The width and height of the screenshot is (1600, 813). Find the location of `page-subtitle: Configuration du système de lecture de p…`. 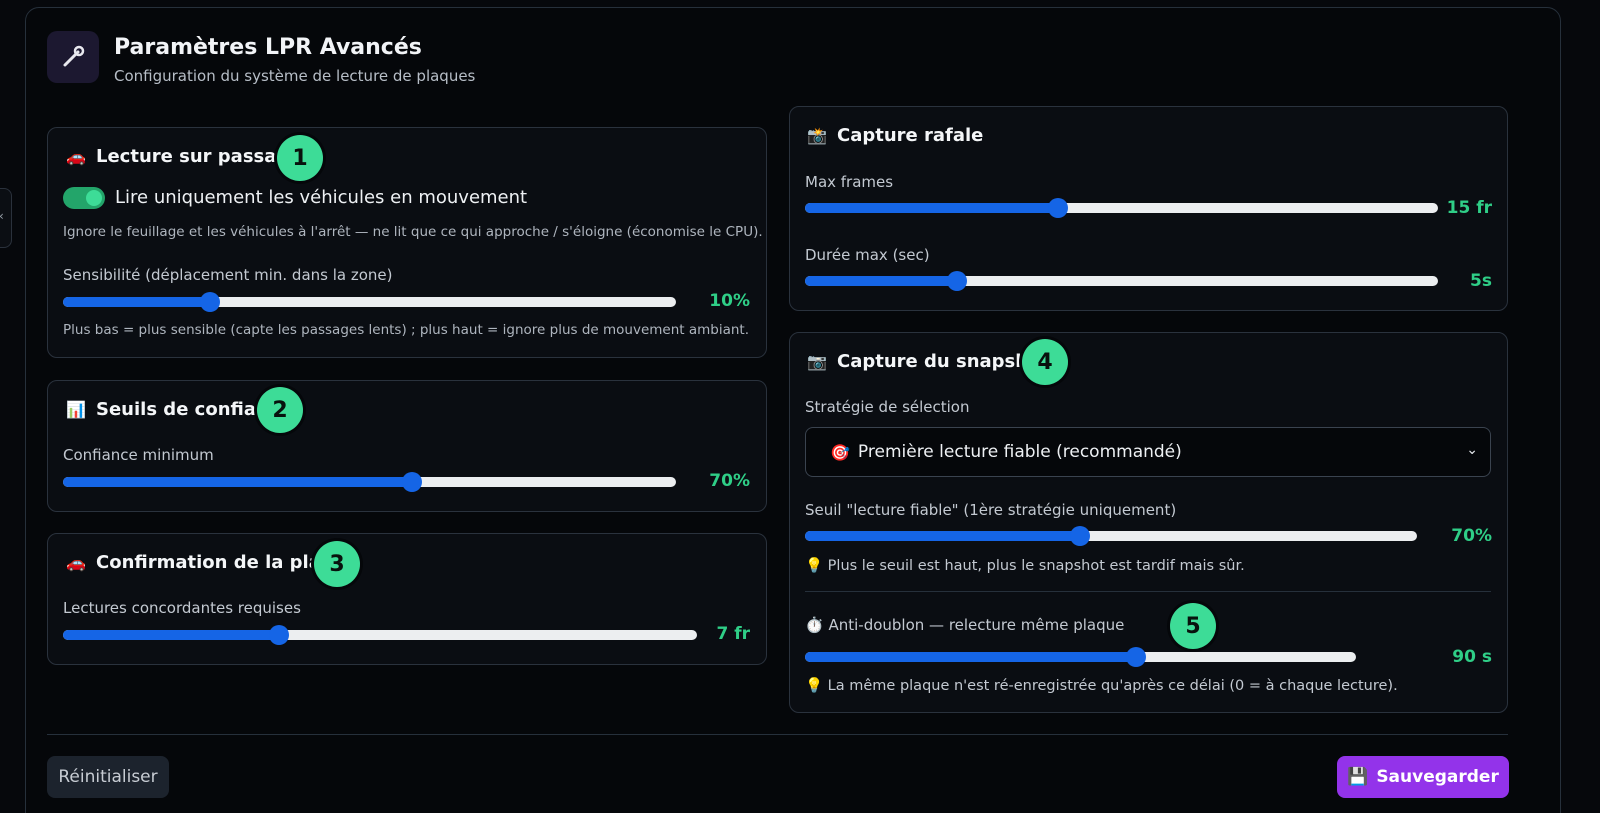

page-subtitle: Configuration du système de lecture de p… is located at coordinates (295, 76).